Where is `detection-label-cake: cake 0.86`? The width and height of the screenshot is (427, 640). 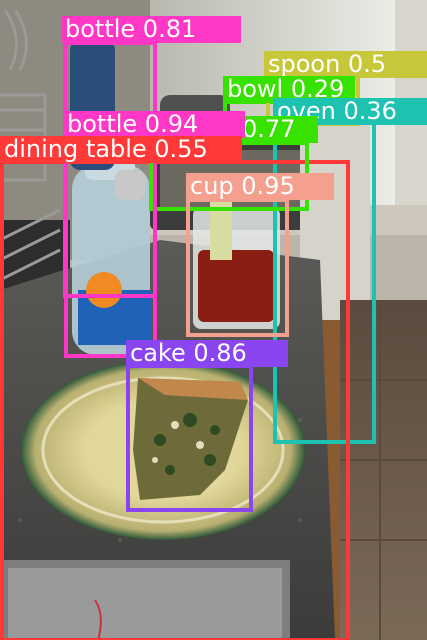
detection-label-cake: cake 0.86 is located at coordinates (207, 353).